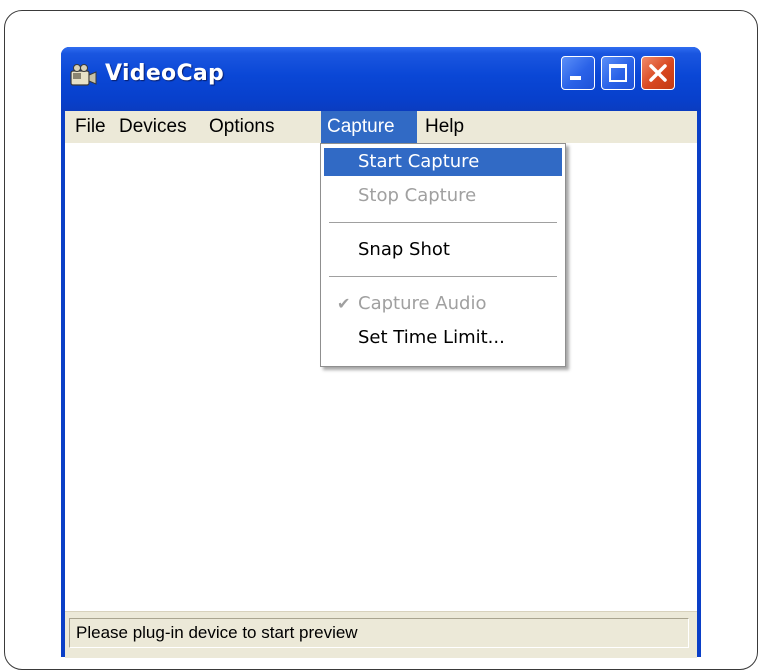  I want to click on menu-bar: File Devices Options Capture Help, so click(381, 127).